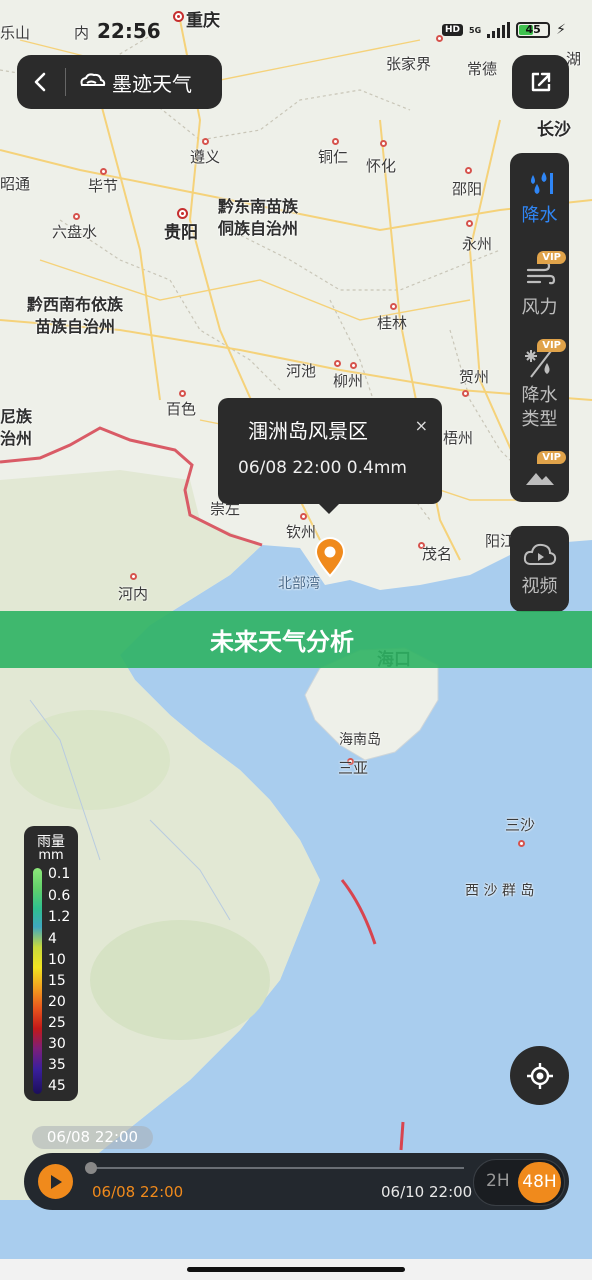  I want to click on share-button, so click(540, 82).